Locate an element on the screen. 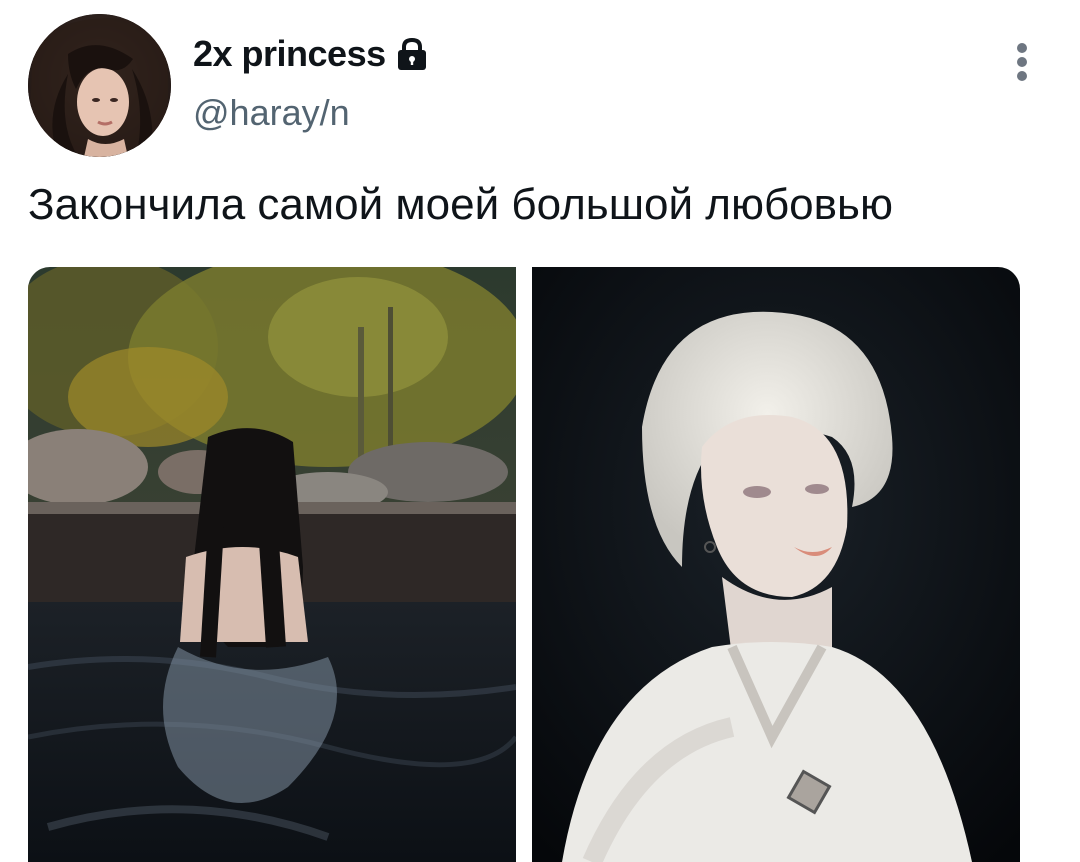  avatar-image is located at coordinates (99, 85).